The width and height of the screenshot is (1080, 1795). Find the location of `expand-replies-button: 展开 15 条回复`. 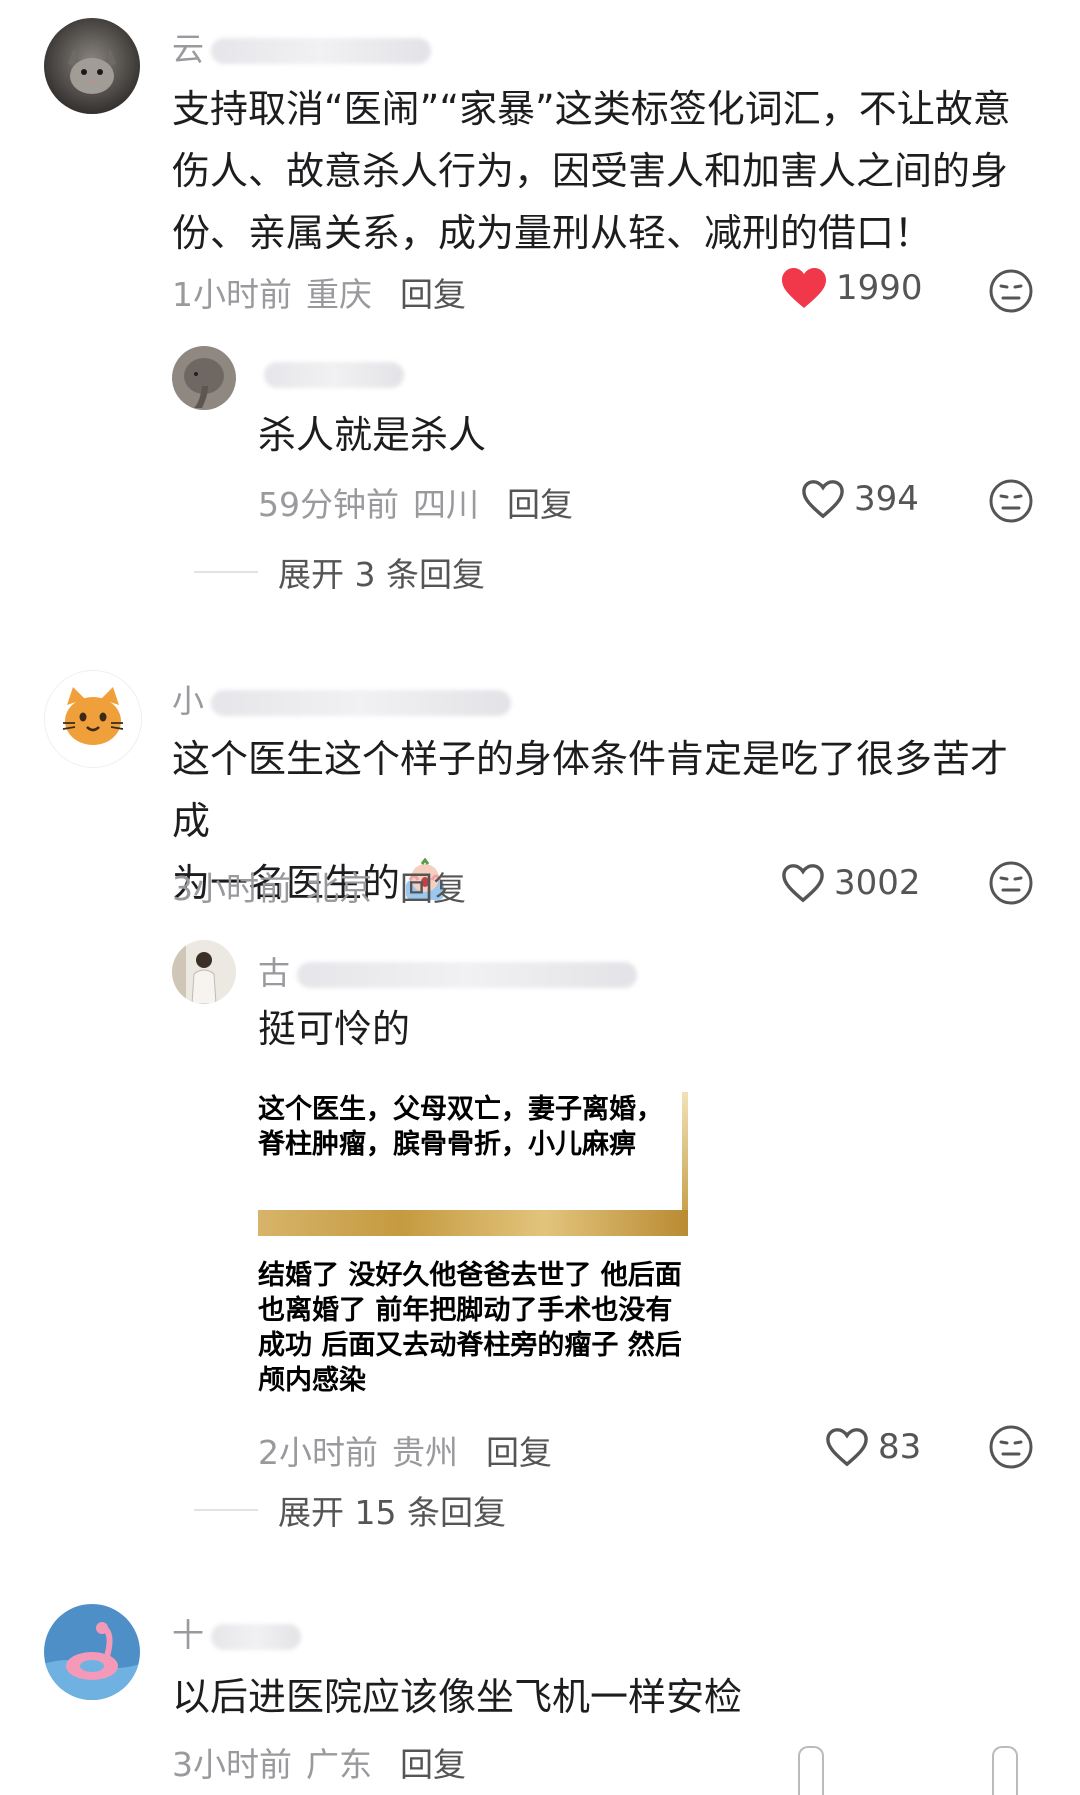

expand-replies-button: 展开 15 条回复 is located at coordinates (350, 1510).